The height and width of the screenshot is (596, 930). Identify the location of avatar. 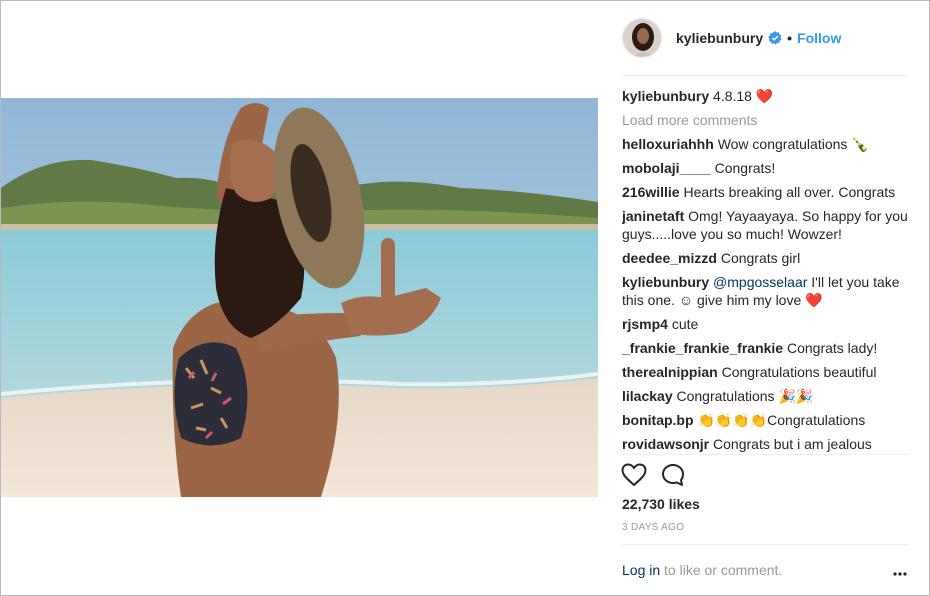
(642, 38).